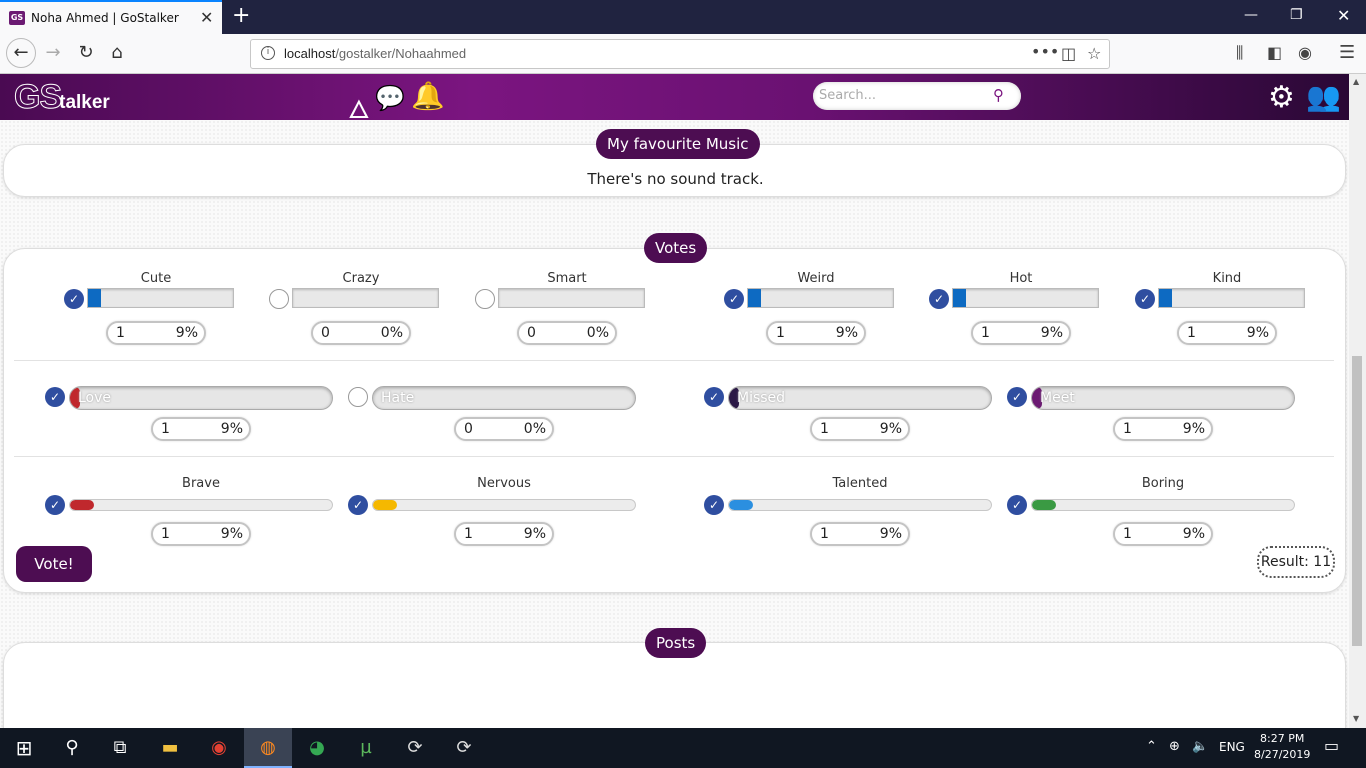  I want to click on url-host: localhost, so click(310, 53).